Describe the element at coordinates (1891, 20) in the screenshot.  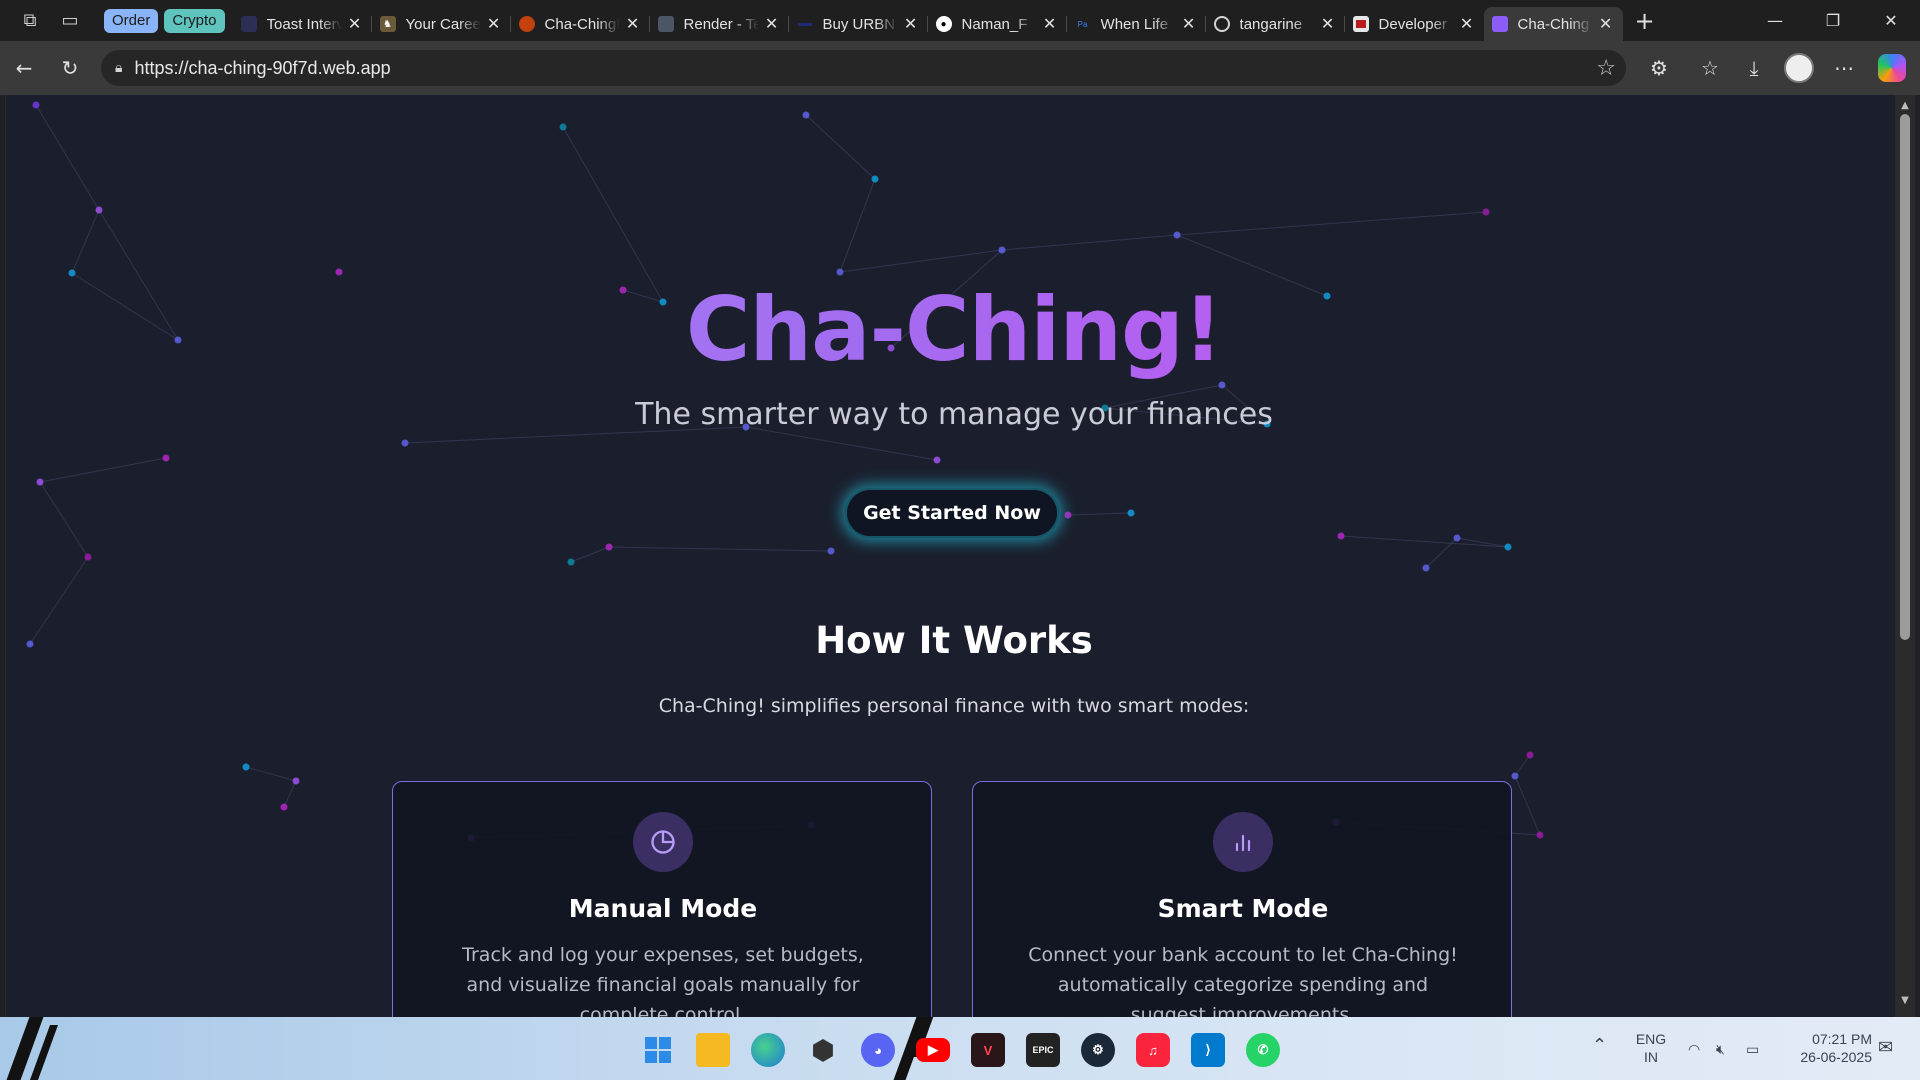
I see `close-window-button: ✕` at that location.